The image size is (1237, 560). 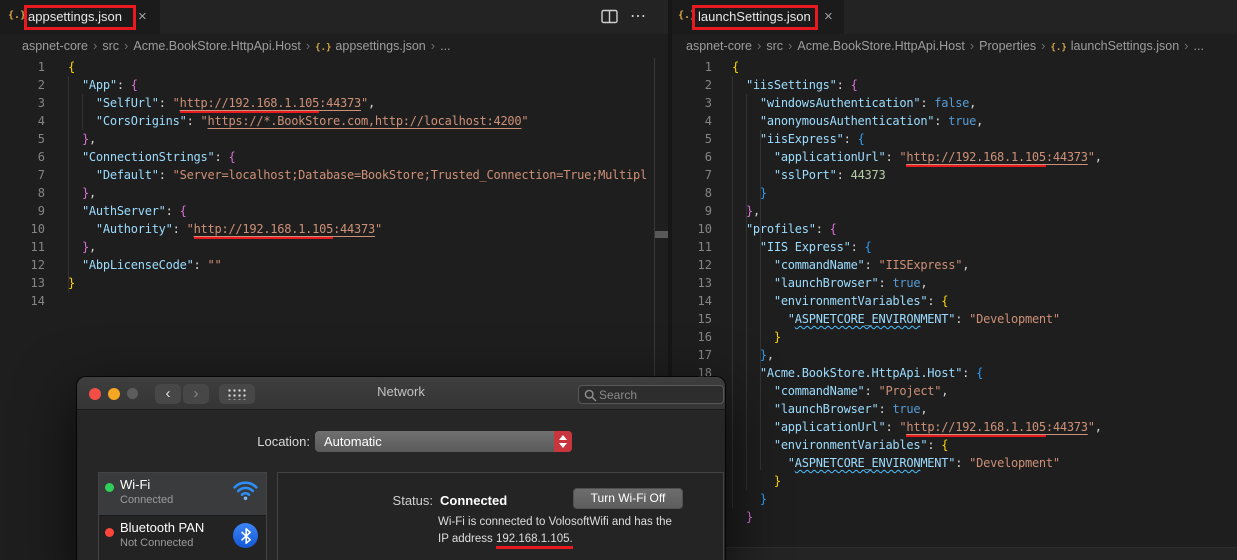 I want to click on code-line: 22 "environmentVariables": {, so click(x=954, y=445).